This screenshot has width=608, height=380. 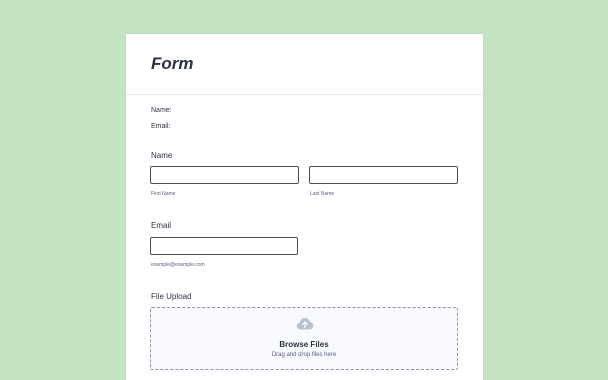 What do you see at coordinates (304, 338) in the screenshot?
I see `file-dropzone: Browse Files Drag and drop files here` at bounding box center [304, 338].